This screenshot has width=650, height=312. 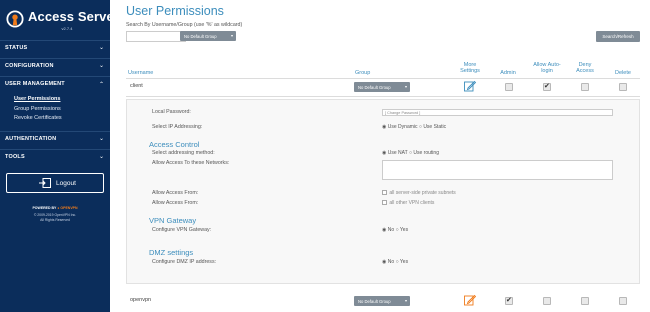 I want to click on addressing-method-label: Select addressing method:, so click(x=183, y=153).